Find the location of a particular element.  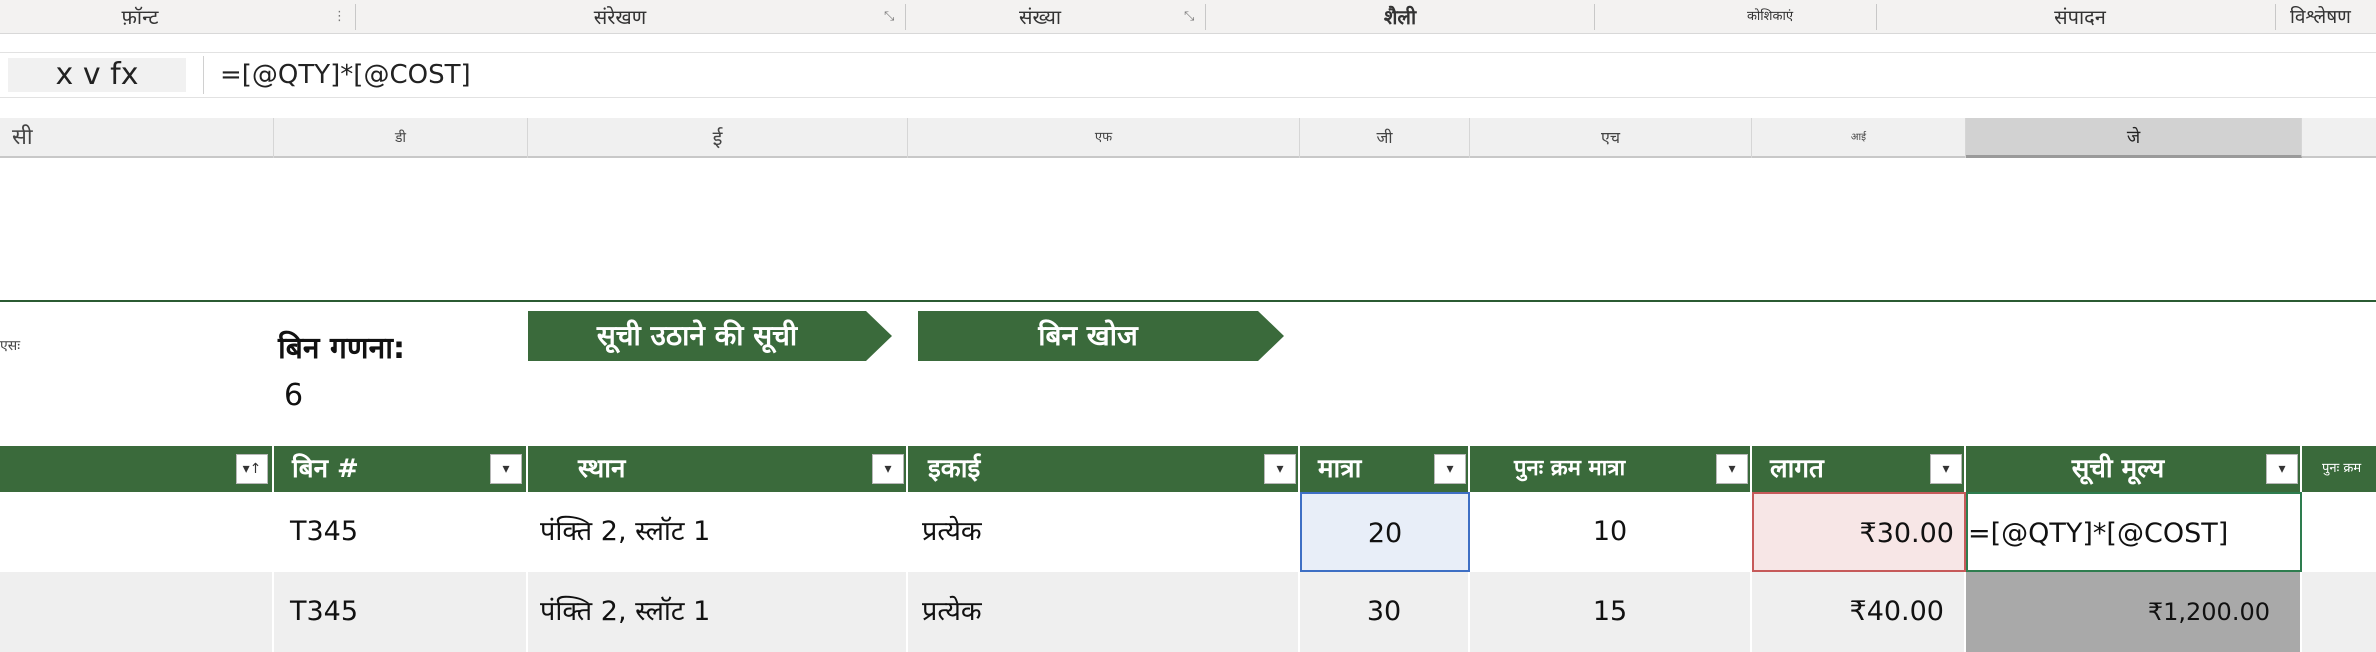

column-header-e: ई is located at coordinates (718, 138).